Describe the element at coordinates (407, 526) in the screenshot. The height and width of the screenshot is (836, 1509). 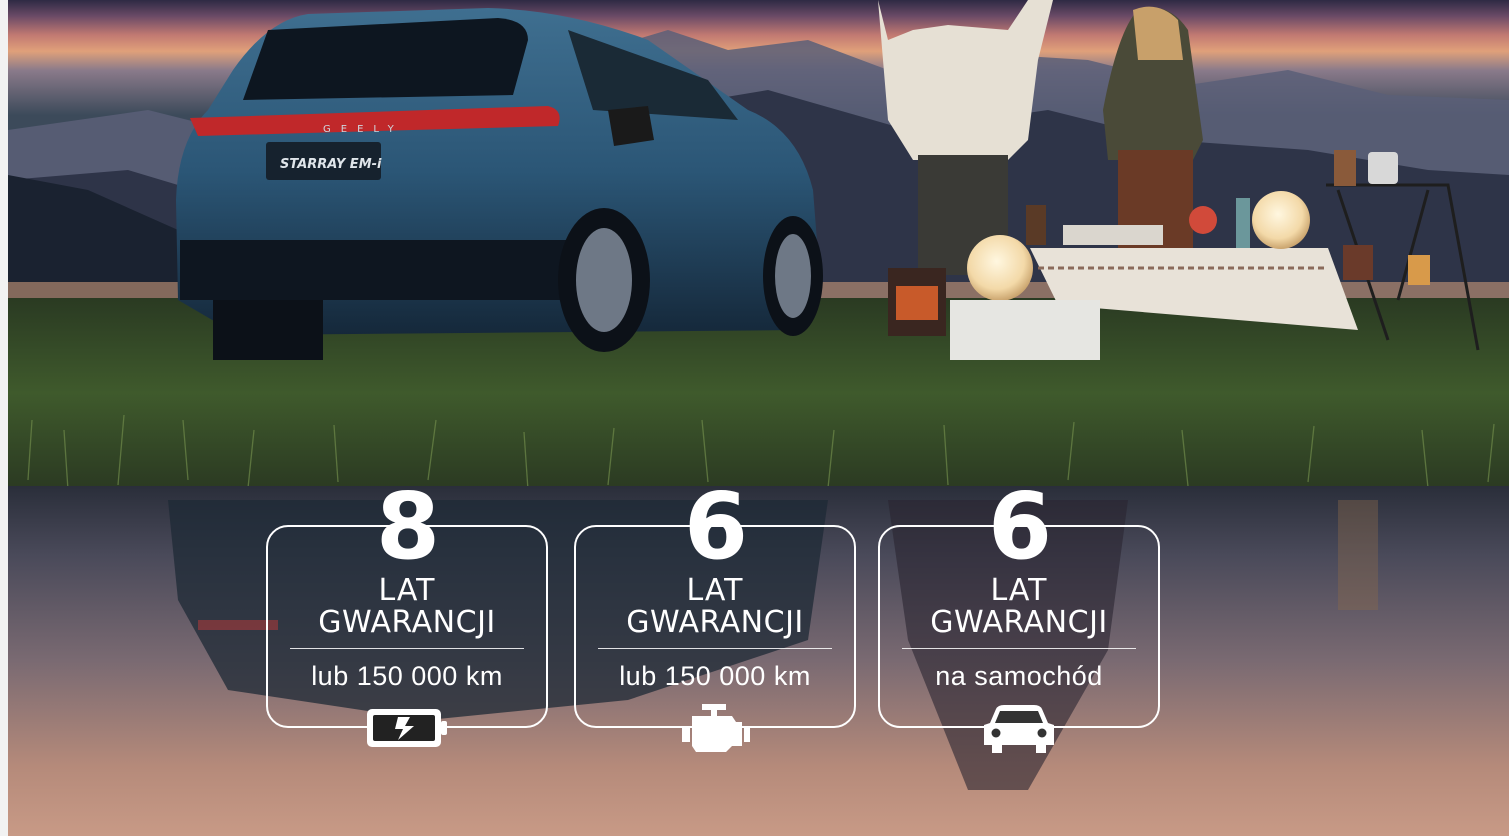
I see `warranty-years-number: 8` at that location.